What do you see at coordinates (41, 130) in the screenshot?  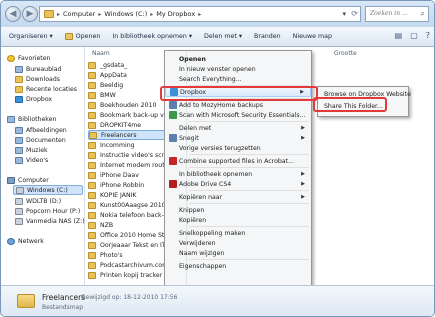 I see `nav-item-pictures: Afbeeldingen` at bounding box center [41, 130].